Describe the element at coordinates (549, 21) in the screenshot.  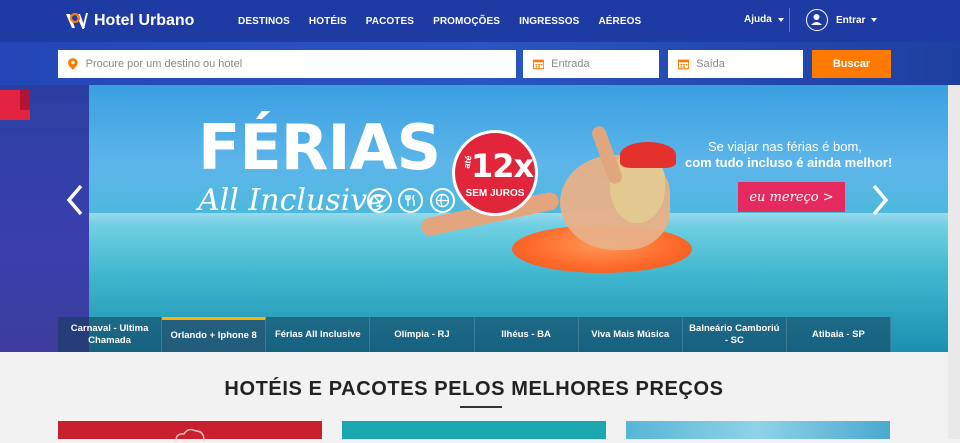
I see `nav-ingressos: INGRESSOS` at that location.